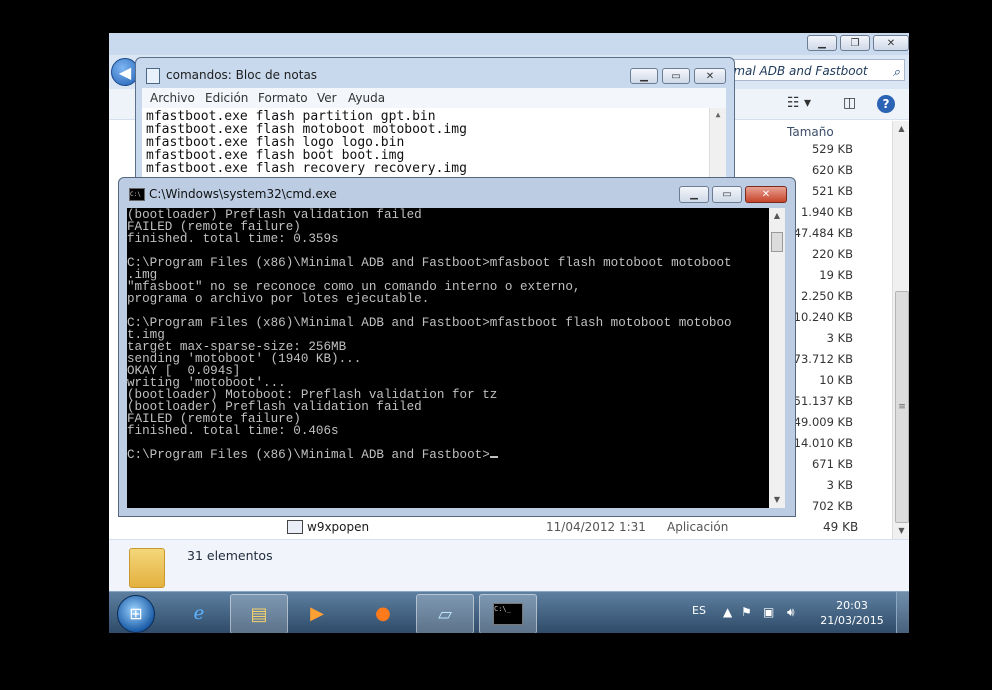  I want to click on notepad-scrollbar: ▲, so click(717, 143).